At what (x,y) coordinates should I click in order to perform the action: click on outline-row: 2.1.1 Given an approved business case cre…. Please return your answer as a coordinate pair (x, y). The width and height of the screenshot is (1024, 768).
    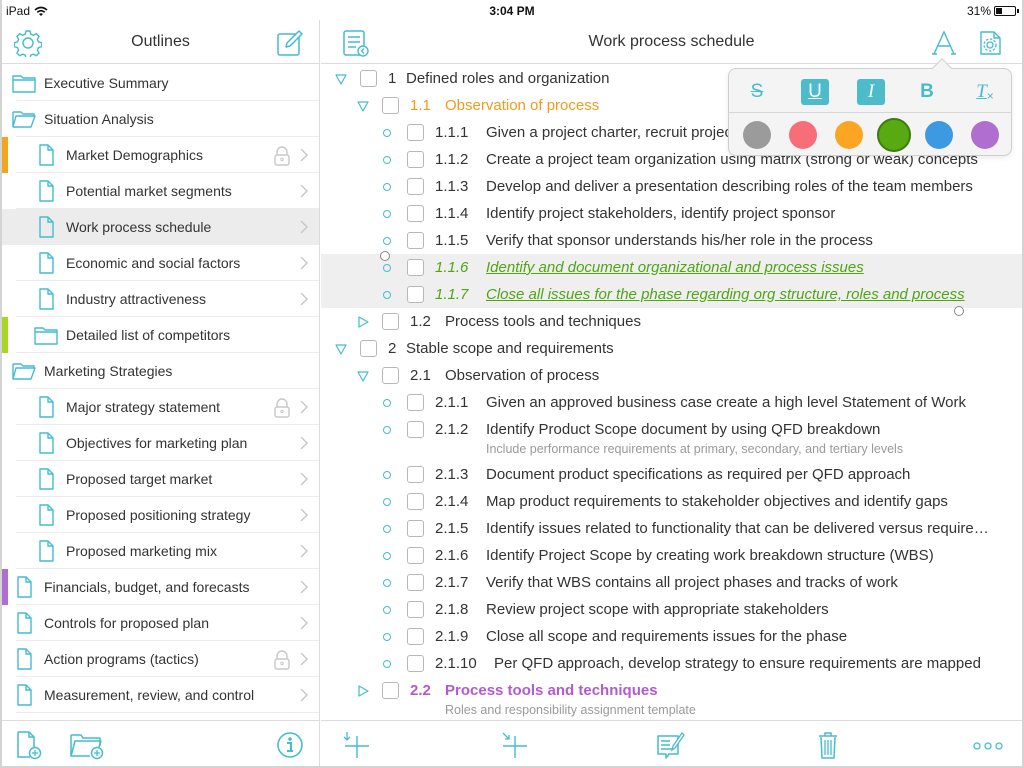
    Looking at the image, I should click on (671, 402).